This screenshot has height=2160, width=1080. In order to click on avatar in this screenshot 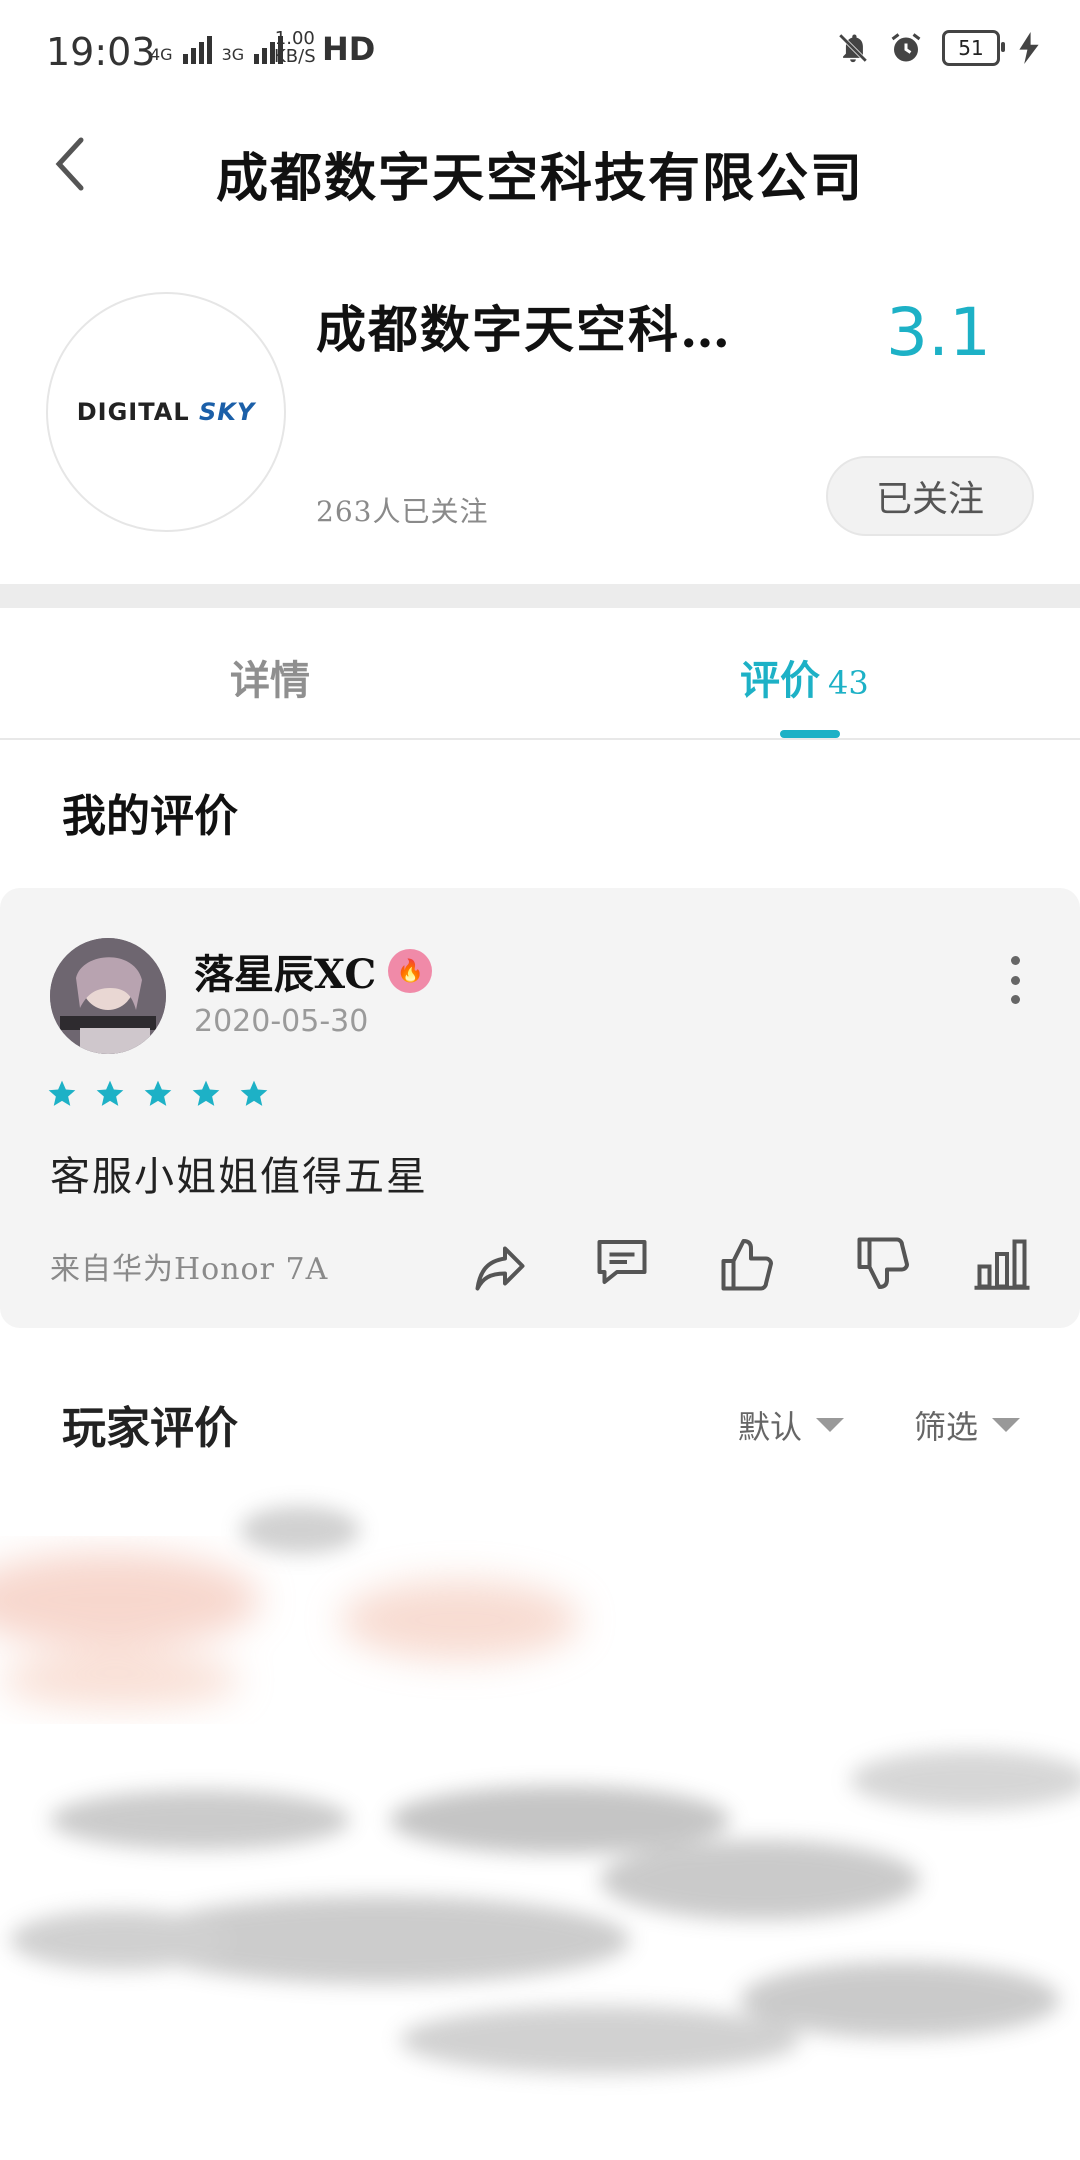, I will do `click(108, 996)`.